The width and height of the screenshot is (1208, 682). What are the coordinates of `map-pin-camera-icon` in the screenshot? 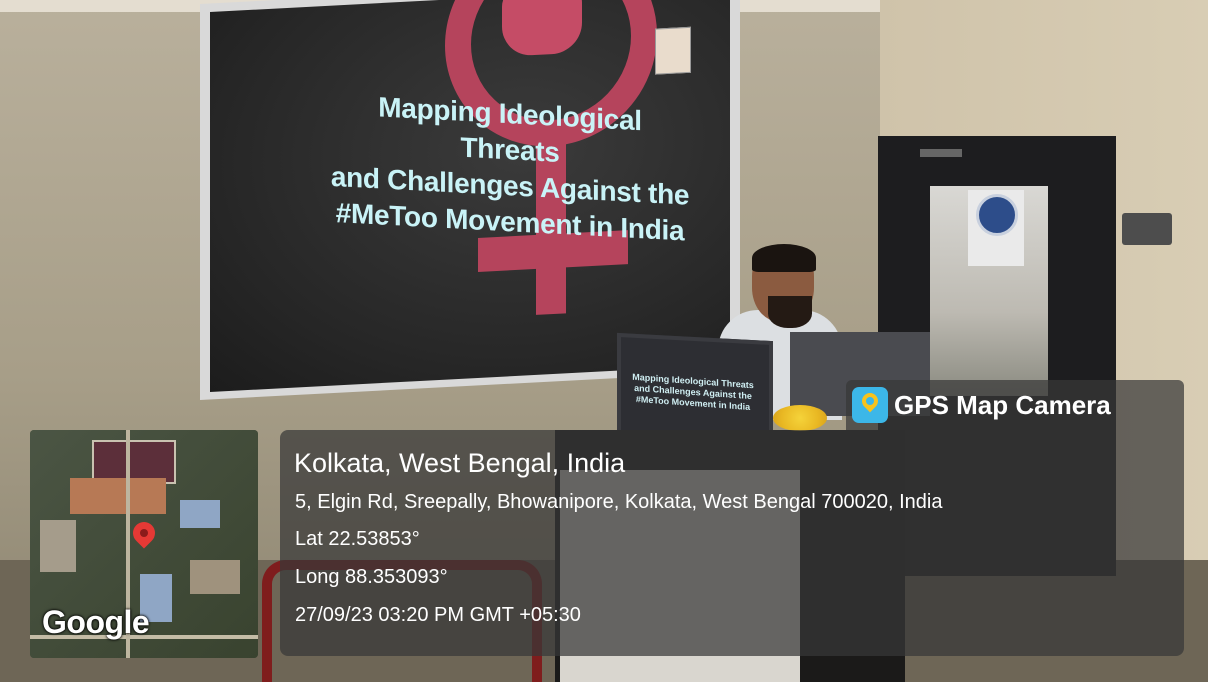 It's located at (870, 405).